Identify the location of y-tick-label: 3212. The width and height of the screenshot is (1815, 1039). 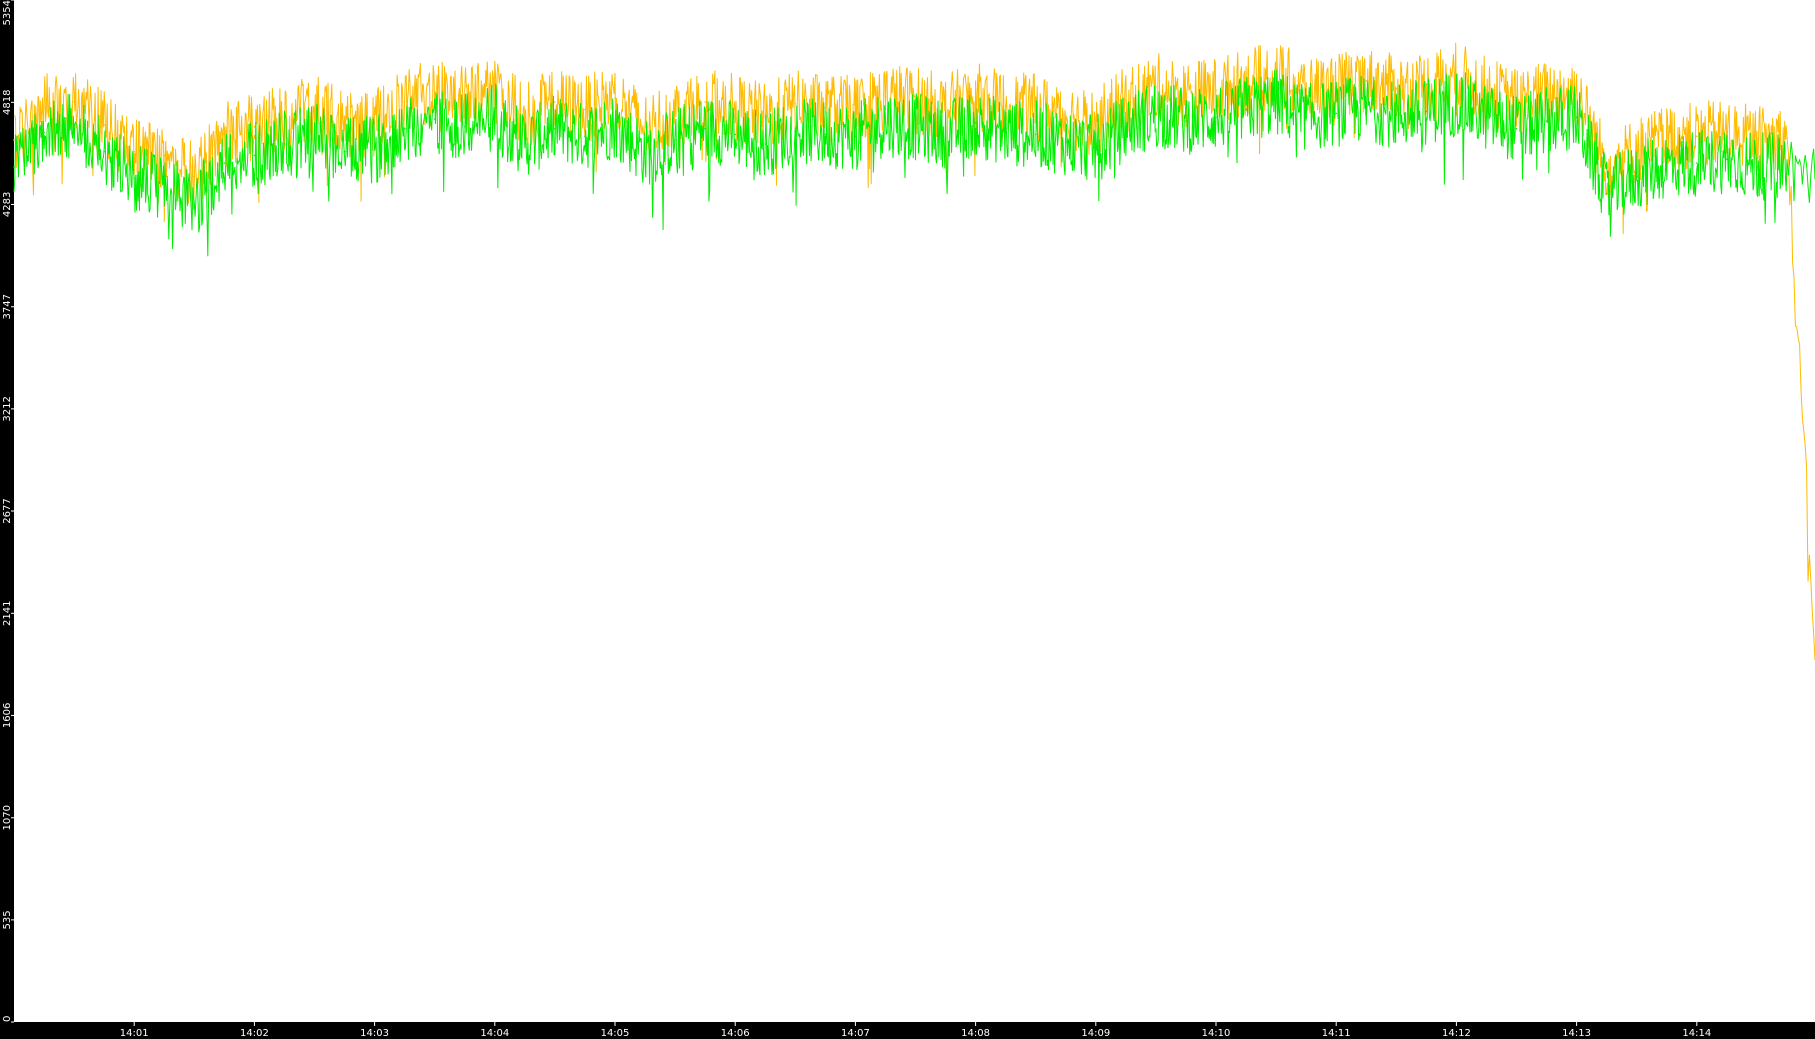
(7, 408).